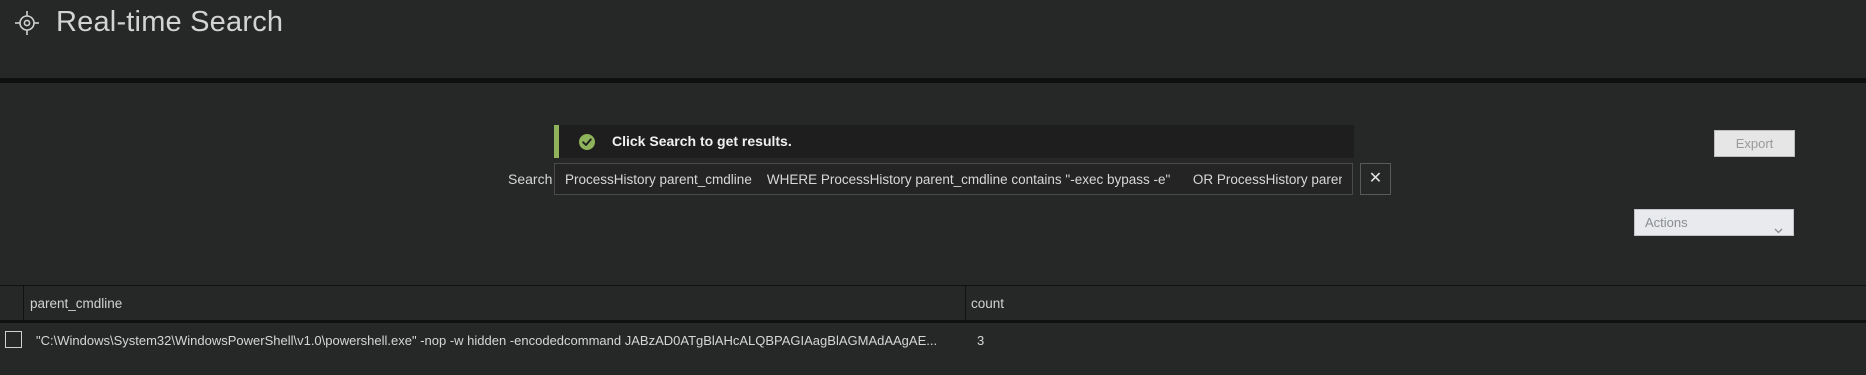  What do you see at coordinates (933, 303) in the screenshot?
I see `table-header: parent_cmdline count` at bounding box center [933, 303].